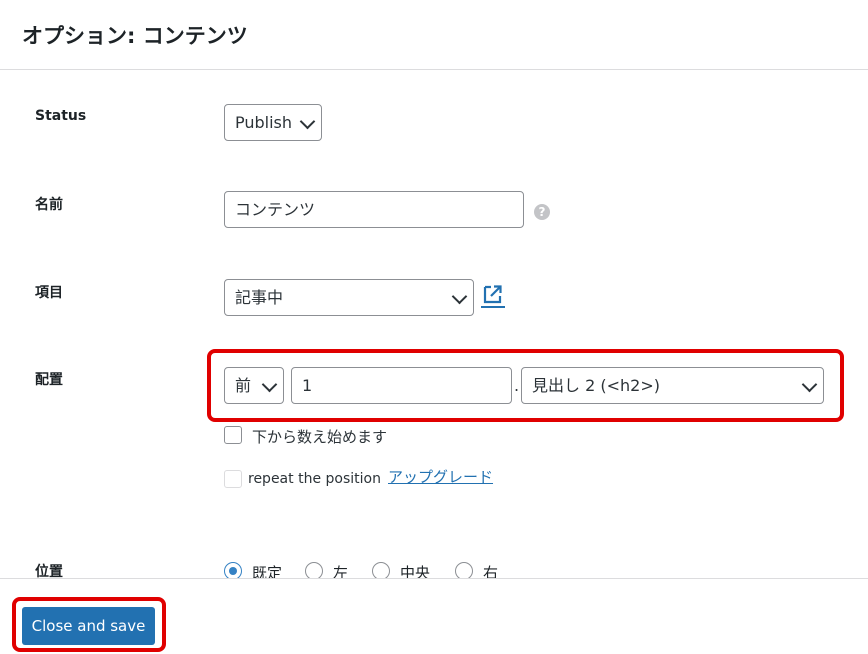 This screenshot has height=654, width=868. What do you see at coordinates (61, 116) in the screenshot?
I see `status-label: Status` at bounding box center [61, 116].